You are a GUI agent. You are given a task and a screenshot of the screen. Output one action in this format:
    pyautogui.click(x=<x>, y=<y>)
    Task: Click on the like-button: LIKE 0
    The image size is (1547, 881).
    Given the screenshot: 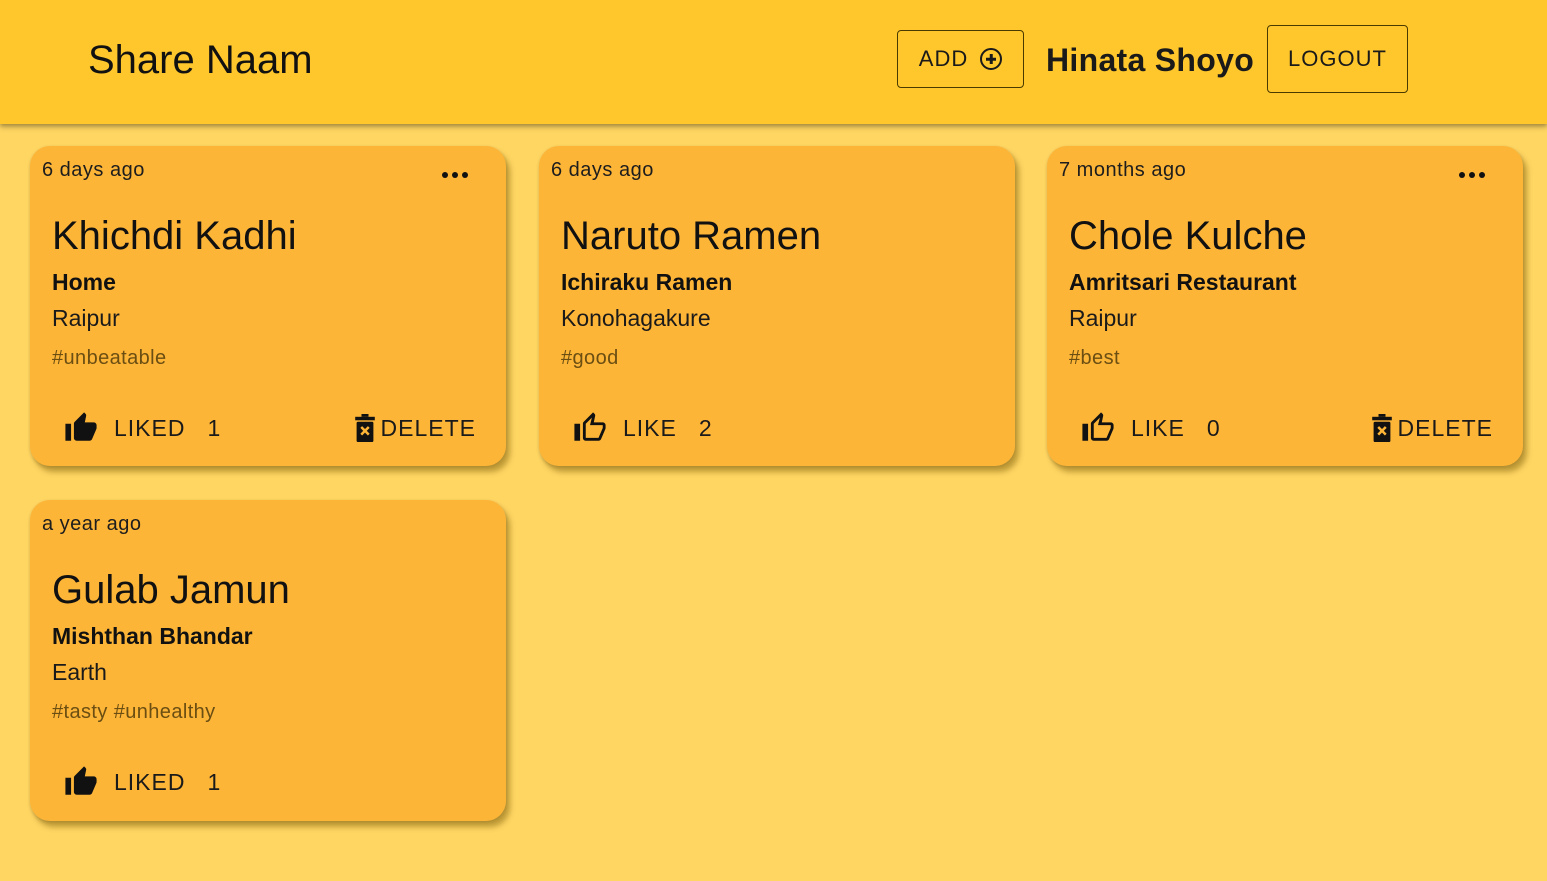 What is the action you would take?
    pyautogui.click(x=1151, y=428)
    